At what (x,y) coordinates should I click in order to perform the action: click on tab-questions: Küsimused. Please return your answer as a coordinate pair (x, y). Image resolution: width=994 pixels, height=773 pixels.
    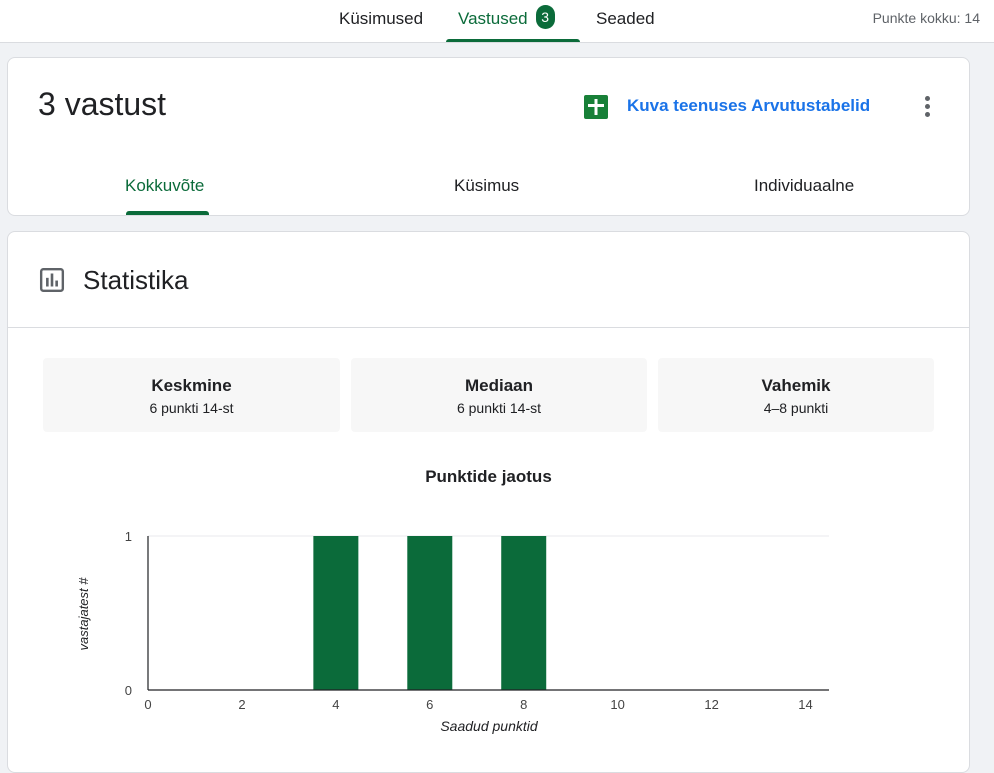
    Looking at the image, I should click on (381, 21).